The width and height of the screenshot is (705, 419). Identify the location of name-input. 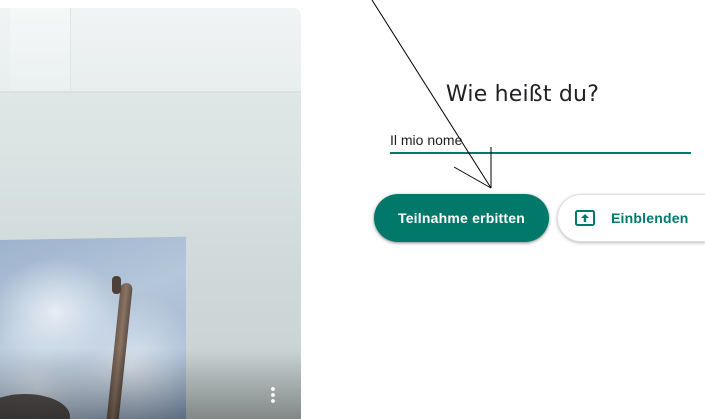
(540, 140).